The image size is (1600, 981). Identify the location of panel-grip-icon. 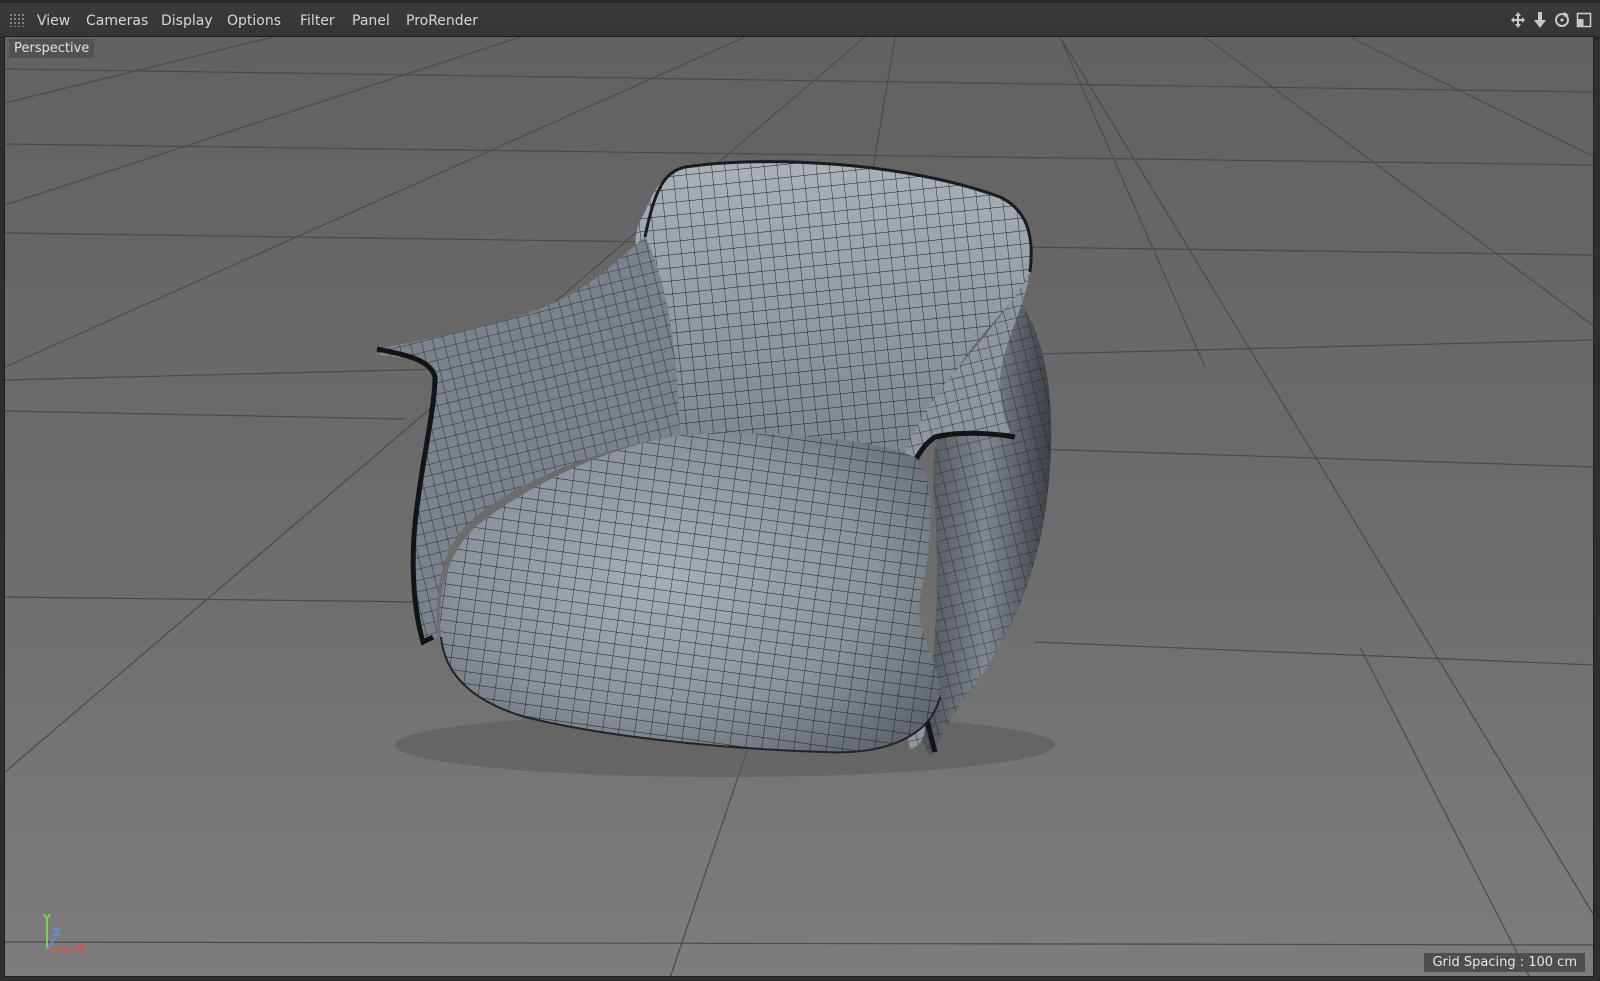
(17, 20).